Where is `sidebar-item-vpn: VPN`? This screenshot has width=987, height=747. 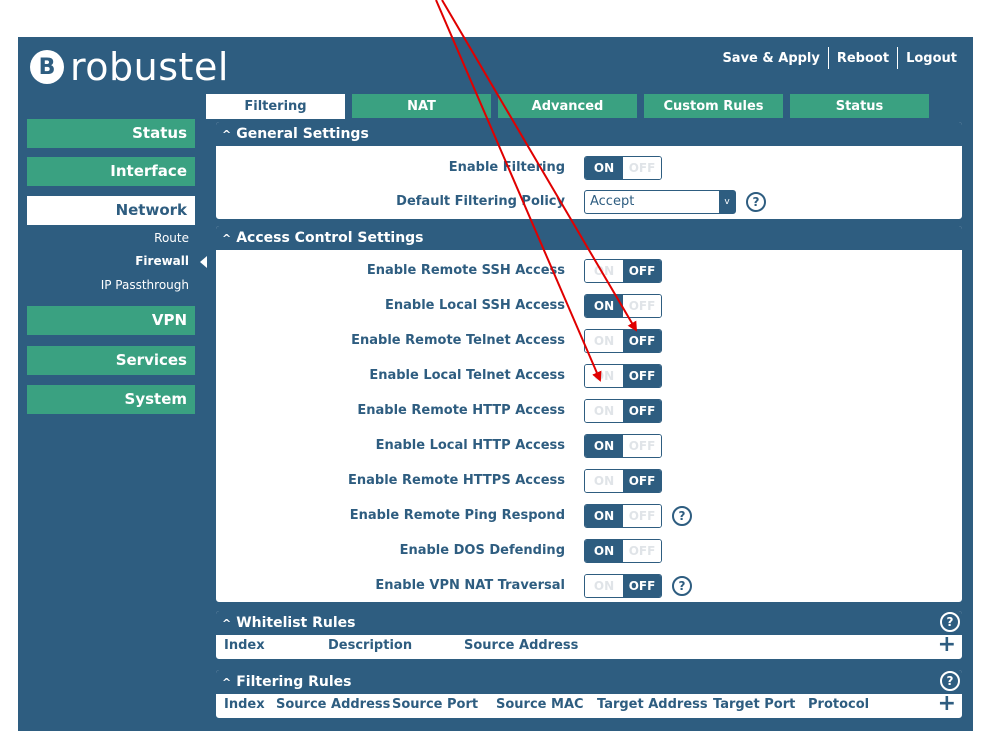 sidebar-item-vpn: VPN is located at coordinates (111, 320).